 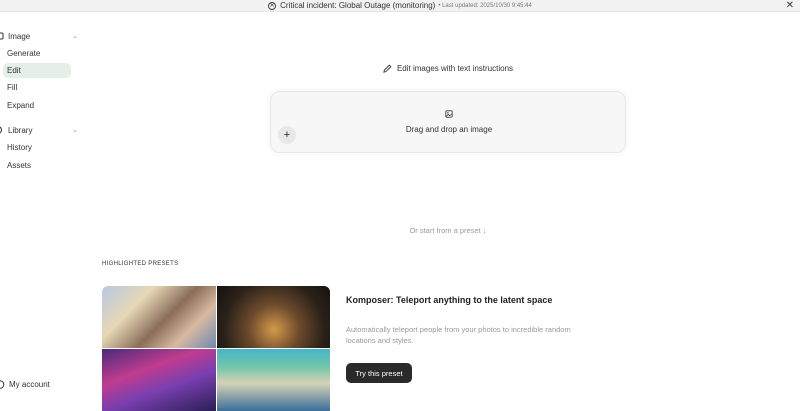 What do you see at coordinates (37, 147) in the screenshot?
I see `sidebar-item-history: History` at bounding box center [37, 147].